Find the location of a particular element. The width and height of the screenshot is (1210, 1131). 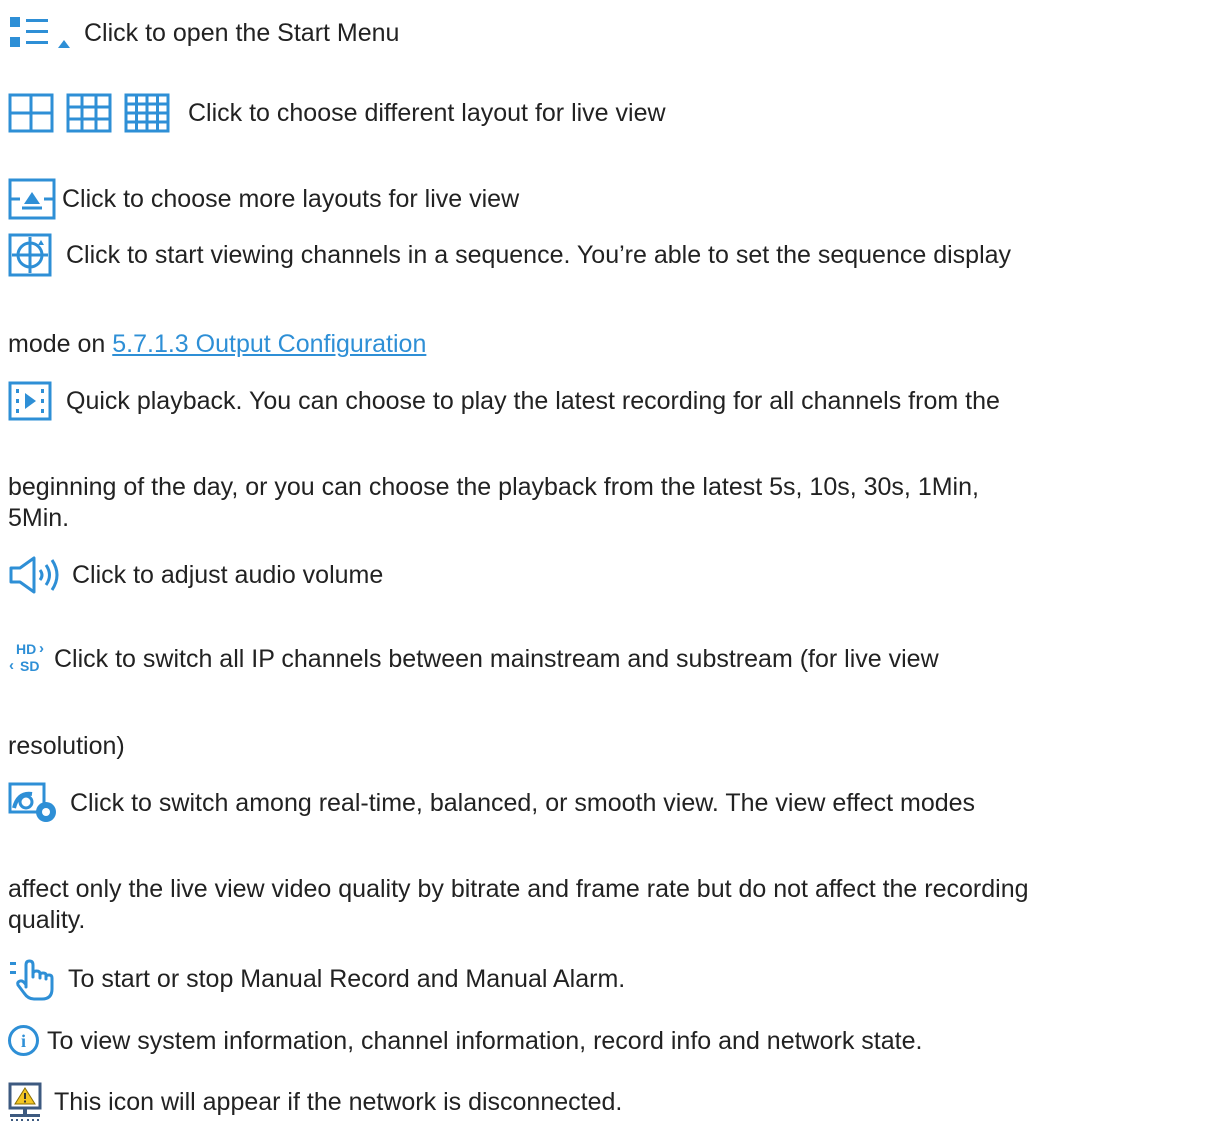

sequence-icon is located at coordinates (30, 255).